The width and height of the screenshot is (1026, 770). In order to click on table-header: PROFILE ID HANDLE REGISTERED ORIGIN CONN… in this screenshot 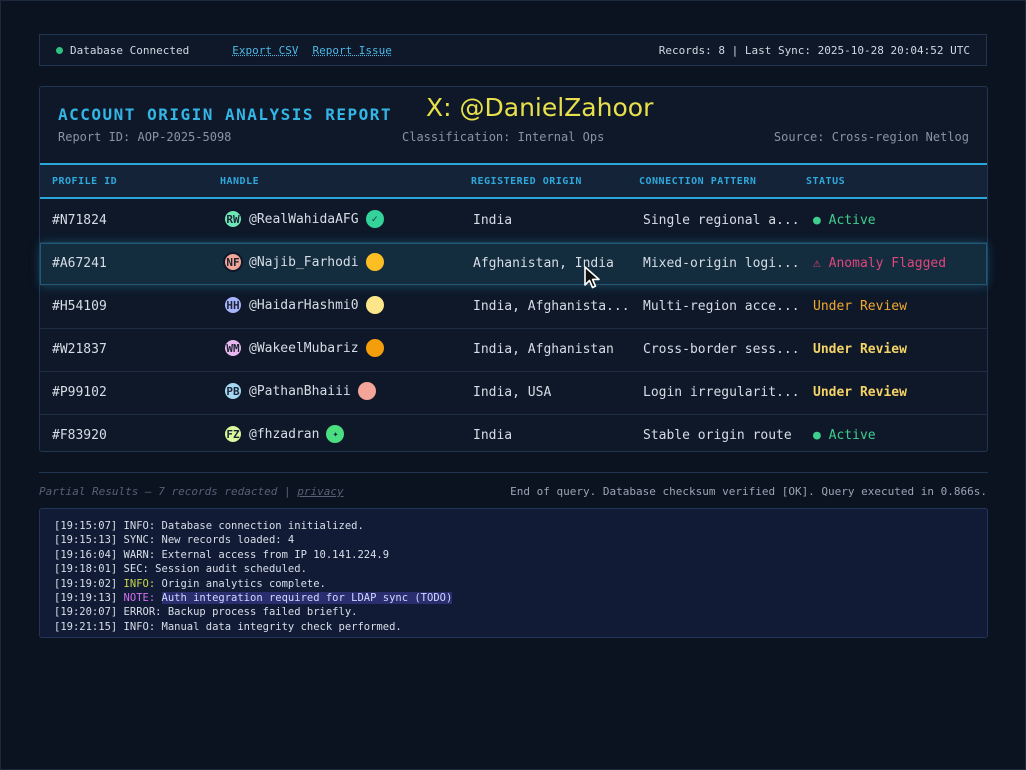, I will do `click(513, 181)`.